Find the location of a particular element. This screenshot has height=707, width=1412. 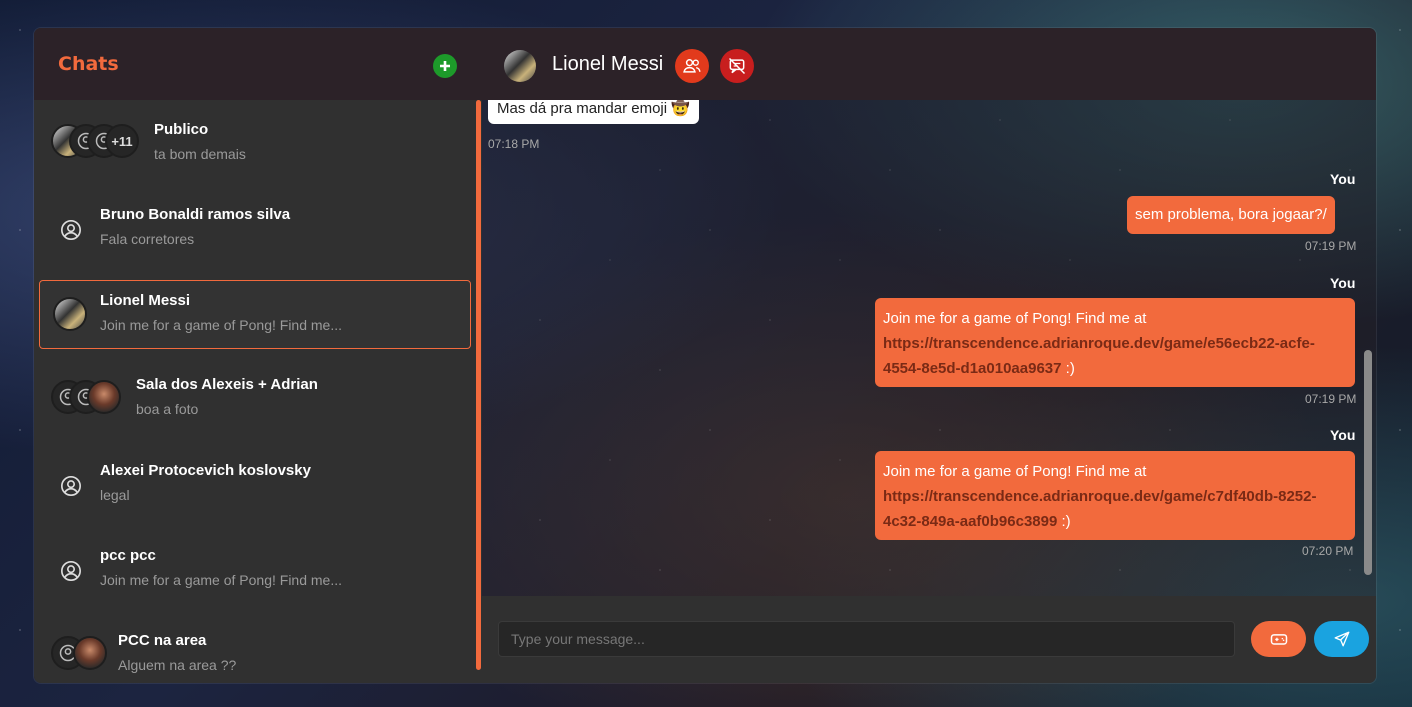

invite-game-button is located at coordinates (1278, 639).